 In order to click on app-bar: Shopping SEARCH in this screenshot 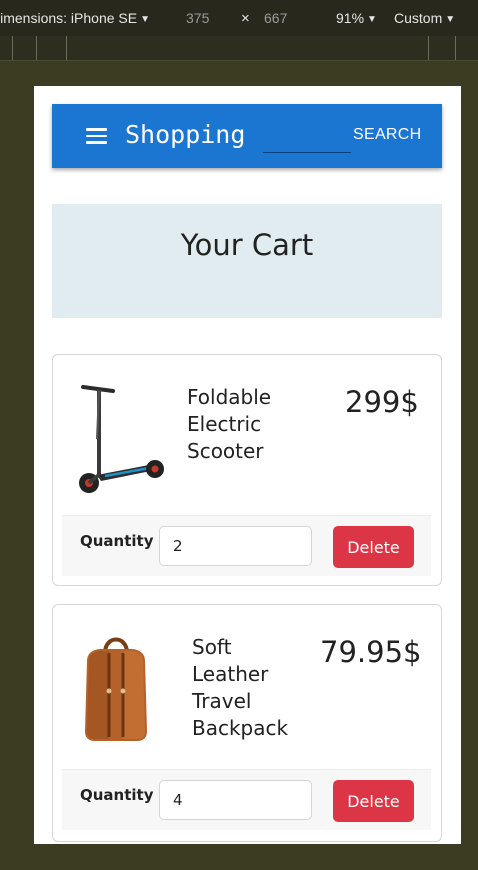, I will do `click(247, 136)`.